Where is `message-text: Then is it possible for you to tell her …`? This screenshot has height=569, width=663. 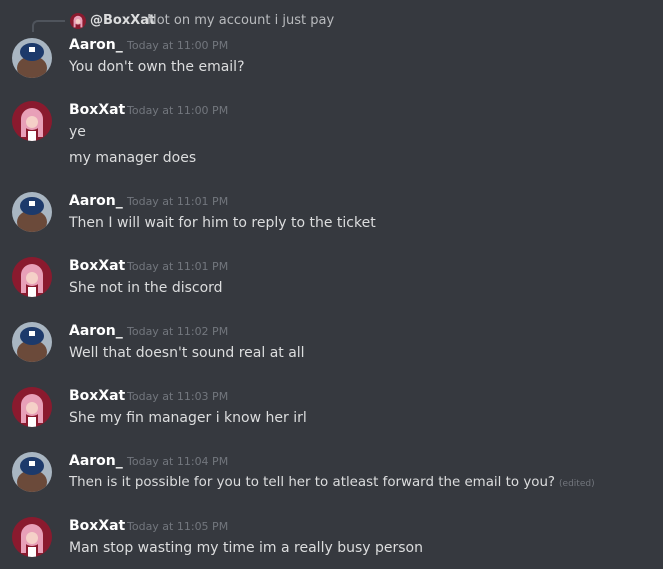 message-text: Then is it possible for you to tell her … is located at coordinates (332, 483).